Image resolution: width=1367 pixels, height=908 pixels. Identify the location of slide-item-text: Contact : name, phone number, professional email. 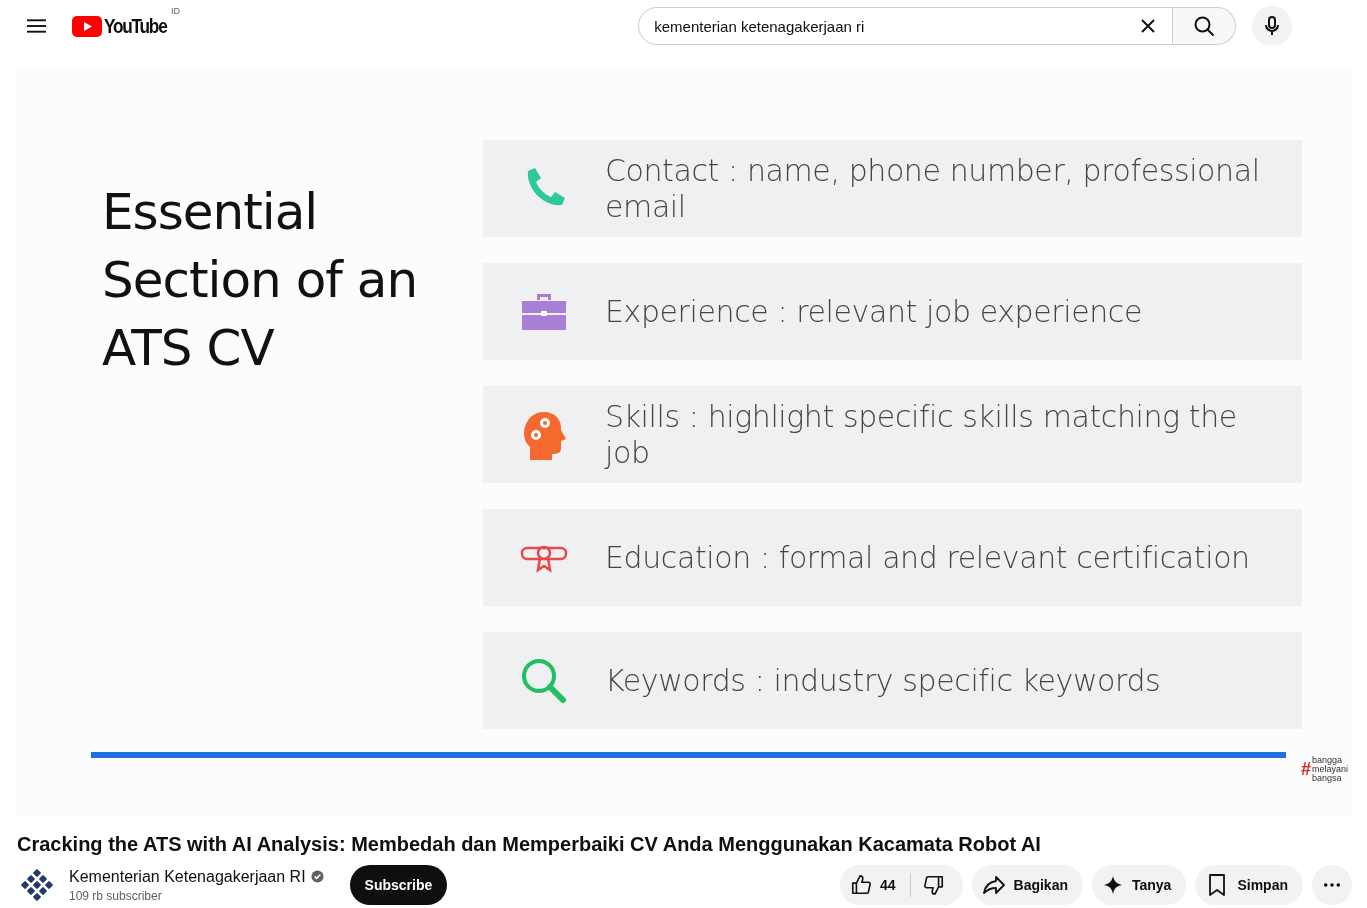
(933, 188).